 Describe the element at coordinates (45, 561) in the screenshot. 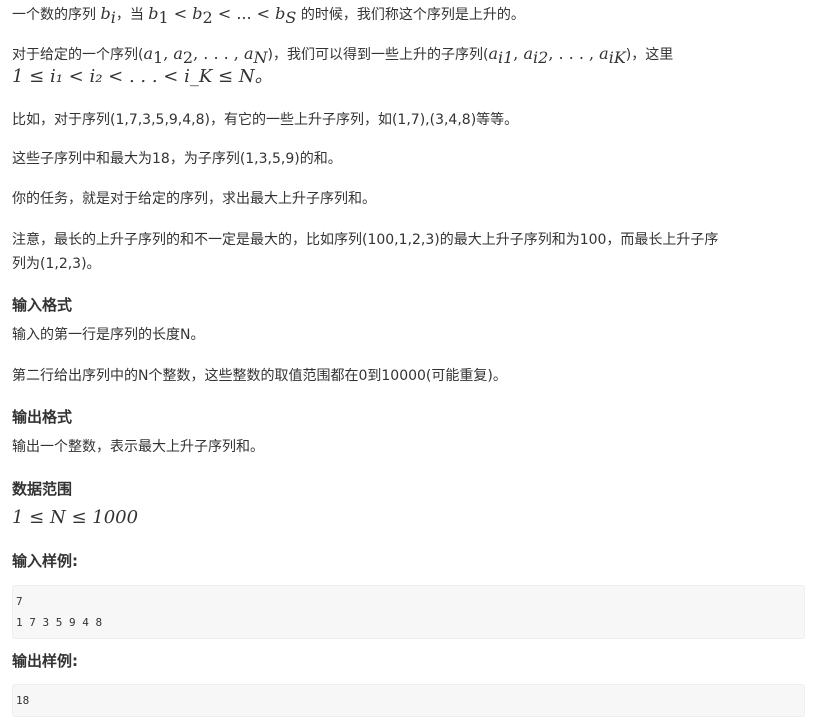

I see `sample-input-heading: 输入样例:` at that location.